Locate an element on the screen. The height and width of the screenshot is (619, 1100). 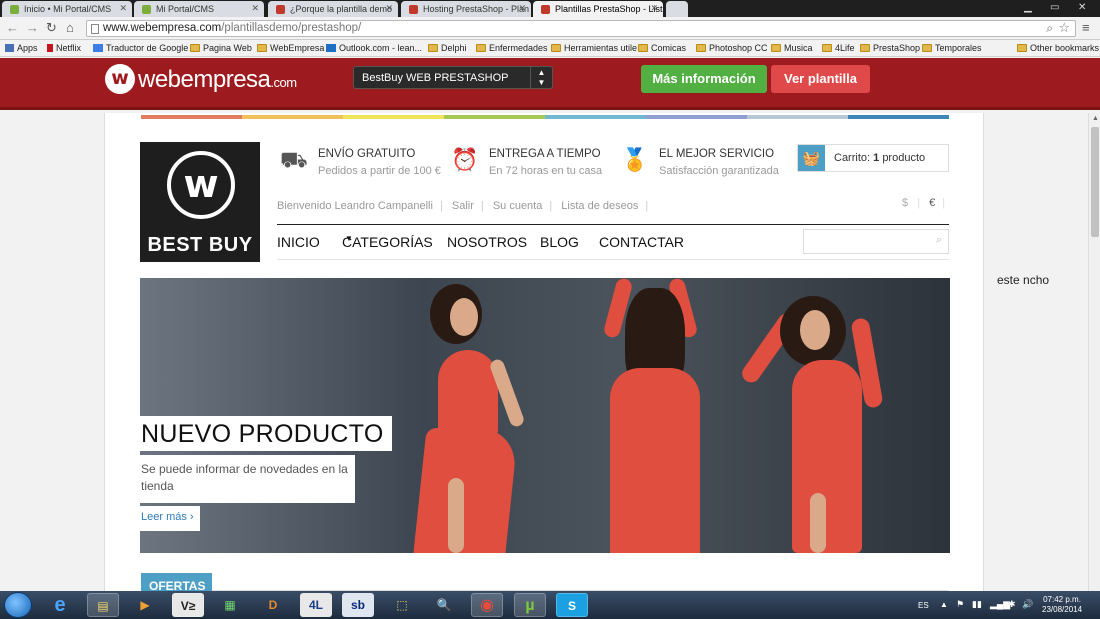
bookmark-folder: Musica is located at coordinates (792, 48).